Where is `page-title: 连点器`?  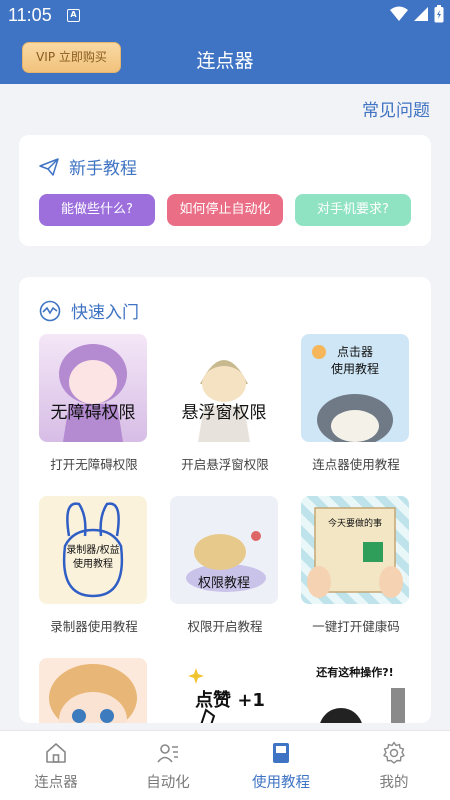
page-title: 连点器 is located at coordinates (225, 61).